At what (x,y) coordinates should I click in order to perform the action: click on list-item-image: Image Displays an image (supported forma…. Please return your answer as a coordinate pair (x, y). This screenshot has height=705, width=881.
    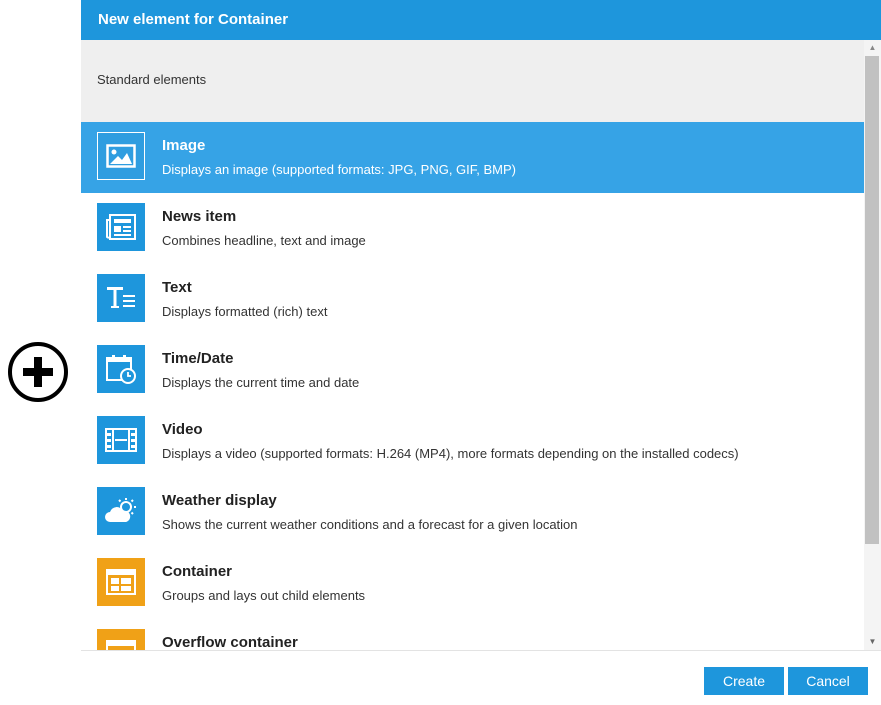
    Looking at the image, I should click on (472, 157).